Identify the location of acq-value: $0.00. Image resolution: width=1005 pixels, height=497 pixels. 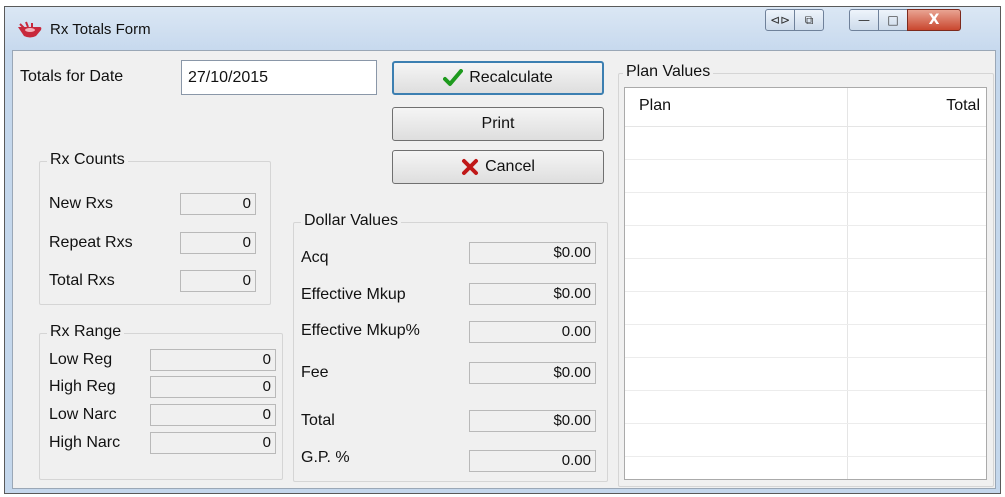
(532, 253).